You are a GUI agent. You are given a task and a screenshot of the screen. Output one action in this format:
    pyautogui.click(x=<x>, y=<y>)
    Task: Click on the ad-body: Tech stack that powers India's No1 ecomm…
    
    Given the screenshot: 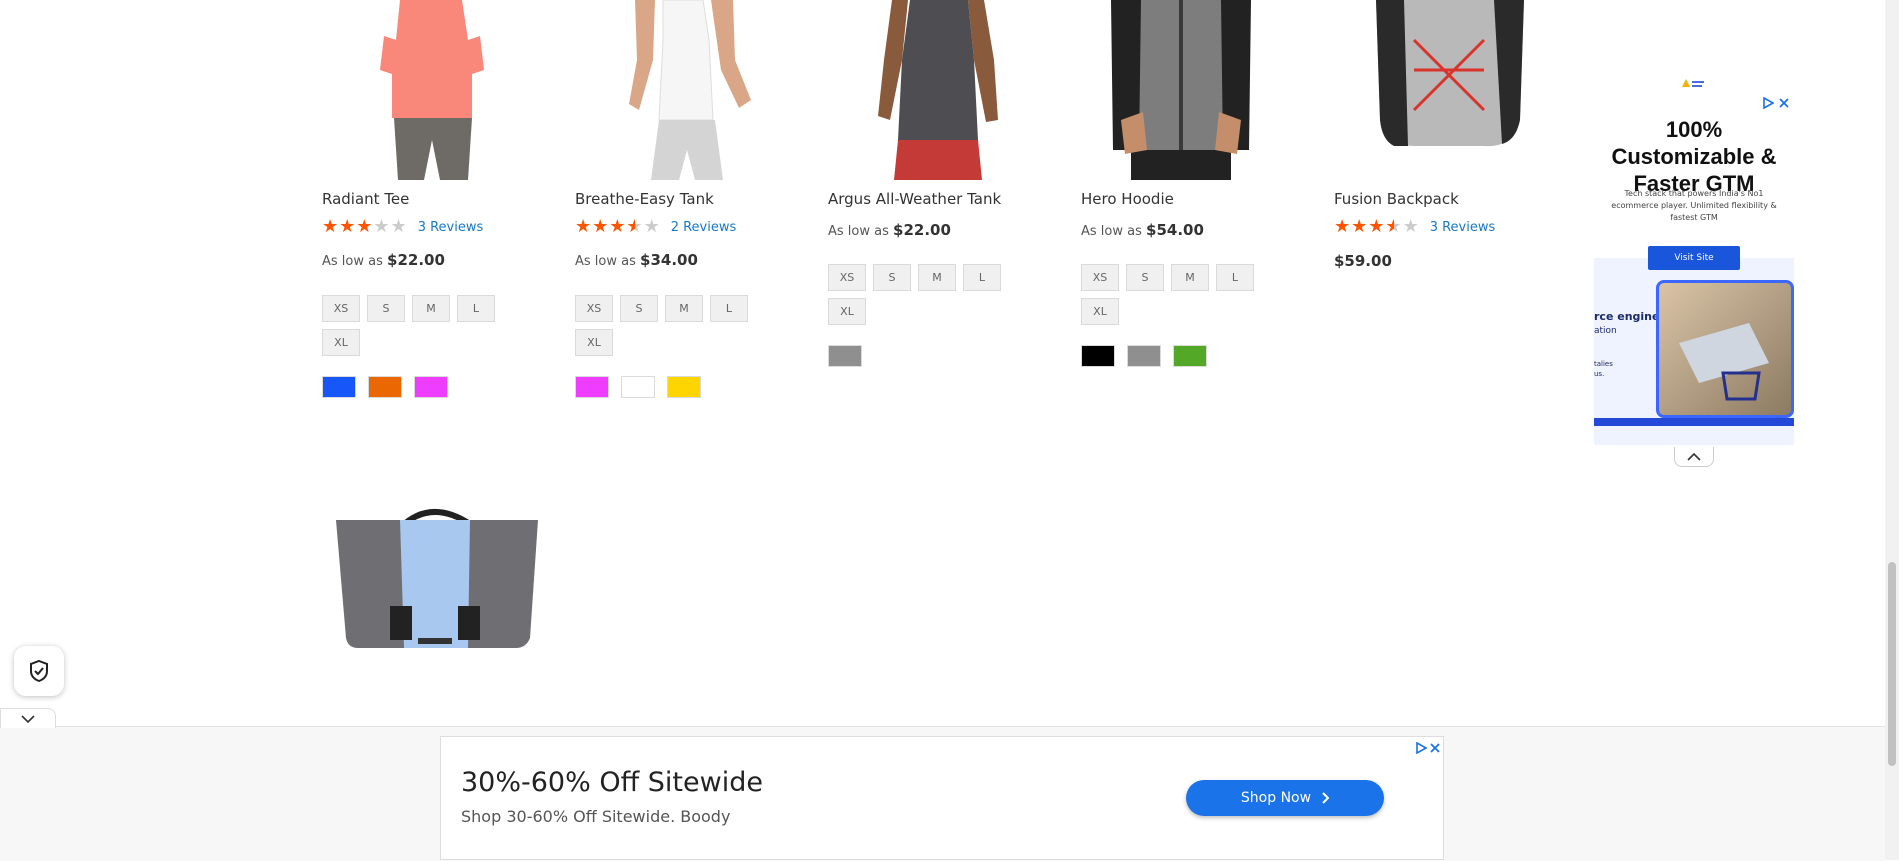 What is the action you would take?
    pyautogui.click(x=1694, y=205)
    